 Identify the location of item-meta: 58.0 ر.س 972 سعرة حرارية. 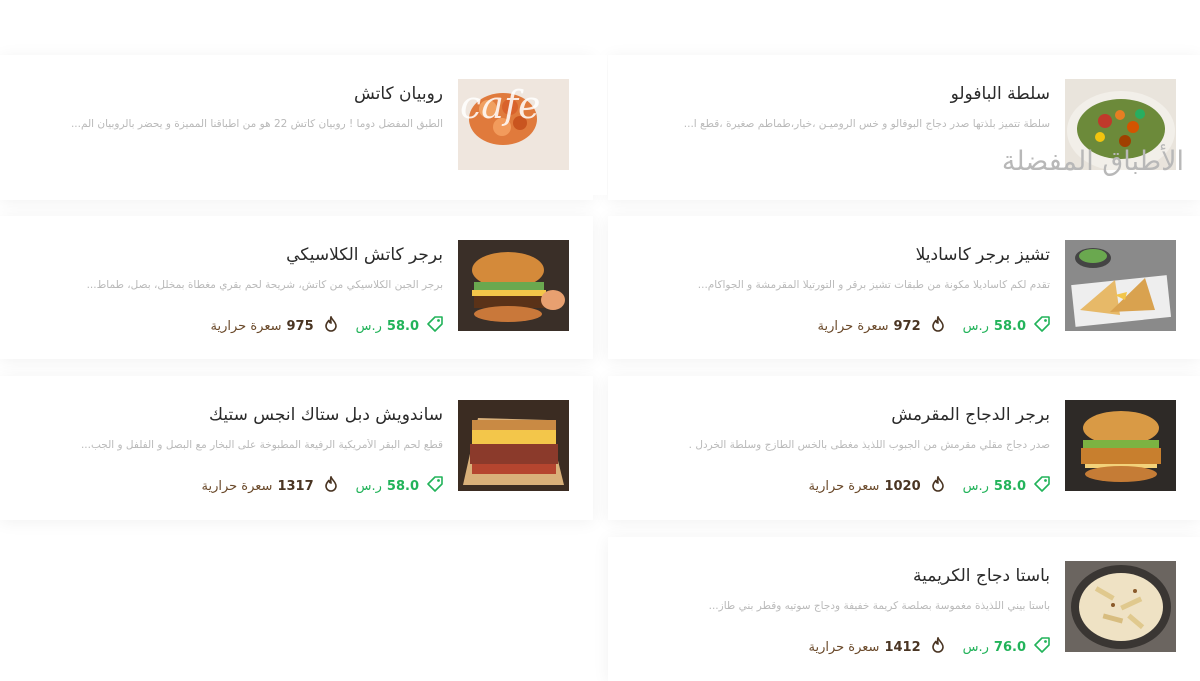
(933, 325).